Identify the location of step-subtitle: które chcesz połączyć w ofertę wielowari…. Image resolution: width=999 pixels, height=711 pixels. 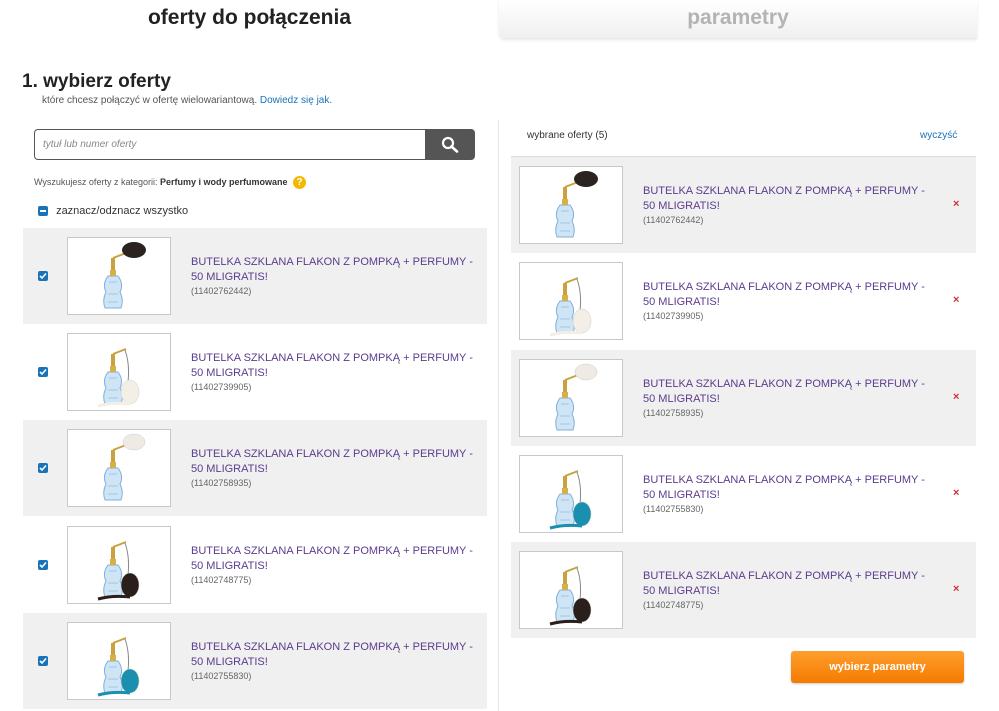
(187, 100).